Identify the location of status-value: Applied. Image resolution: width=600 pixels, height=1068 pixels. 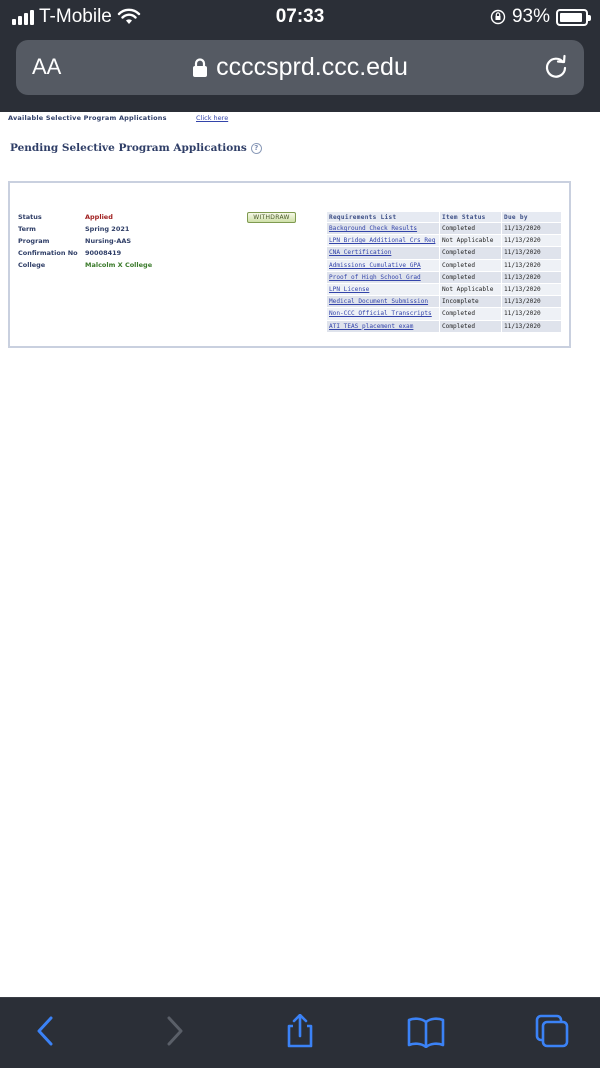
(99, 217).